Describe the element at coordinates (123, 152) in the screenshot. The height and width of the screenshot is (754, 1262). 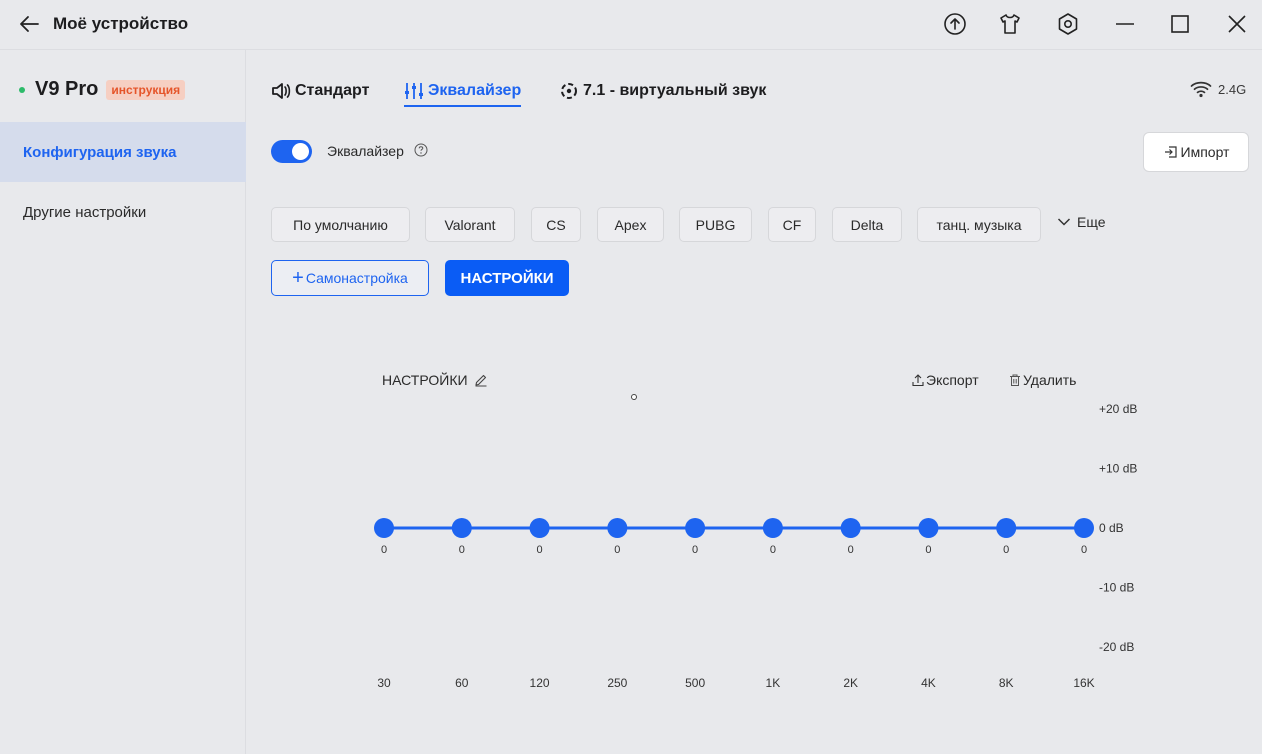
I see `sidebar-item-sound-config: Конфигурация звука` at that location.